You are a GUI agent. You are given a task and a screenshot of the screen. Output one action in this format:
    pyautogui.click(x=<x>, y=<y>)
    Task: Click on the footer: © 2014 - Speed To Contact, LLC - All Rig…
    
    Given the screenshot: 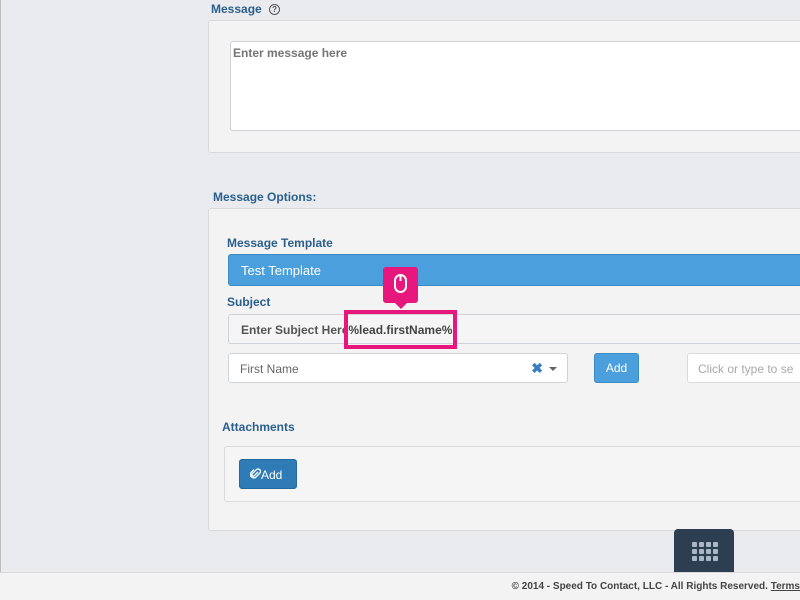 What is the action you would take?
    pyautogui.click(x=400, y=586)
    